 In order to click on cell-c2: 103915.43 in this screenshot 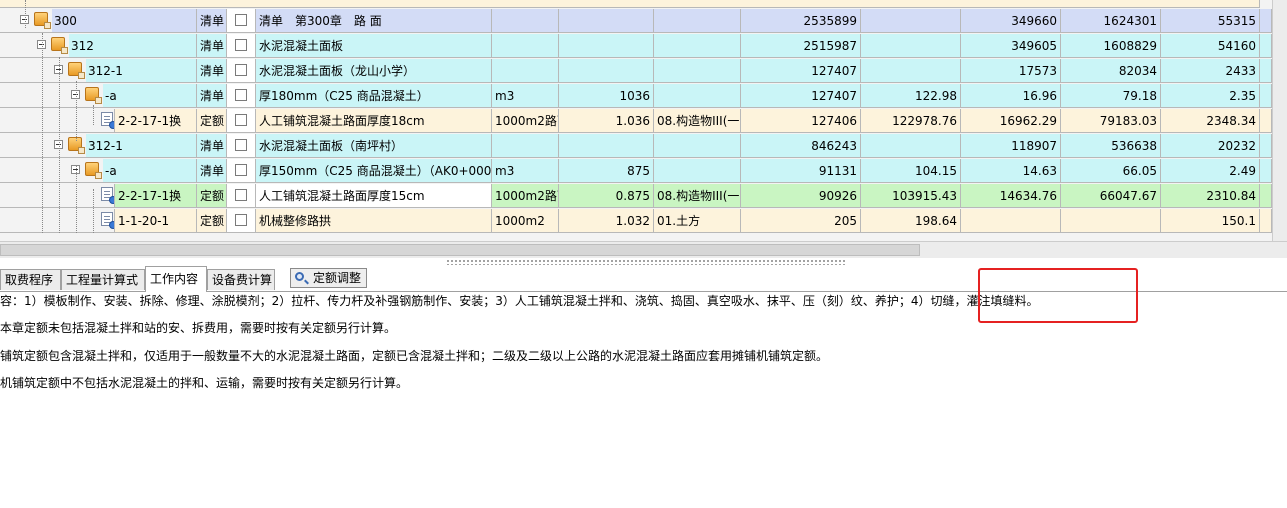, I will do `click(911, 196)`.